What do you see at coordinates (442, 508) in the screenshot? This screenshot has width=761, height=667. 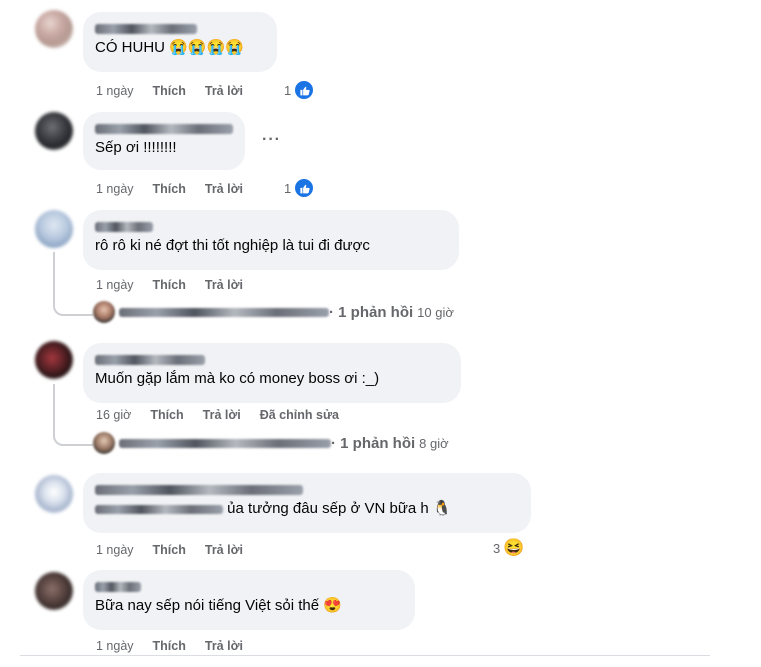 I see `penguin-icon: 🐧` at bounding box center [442, 508].